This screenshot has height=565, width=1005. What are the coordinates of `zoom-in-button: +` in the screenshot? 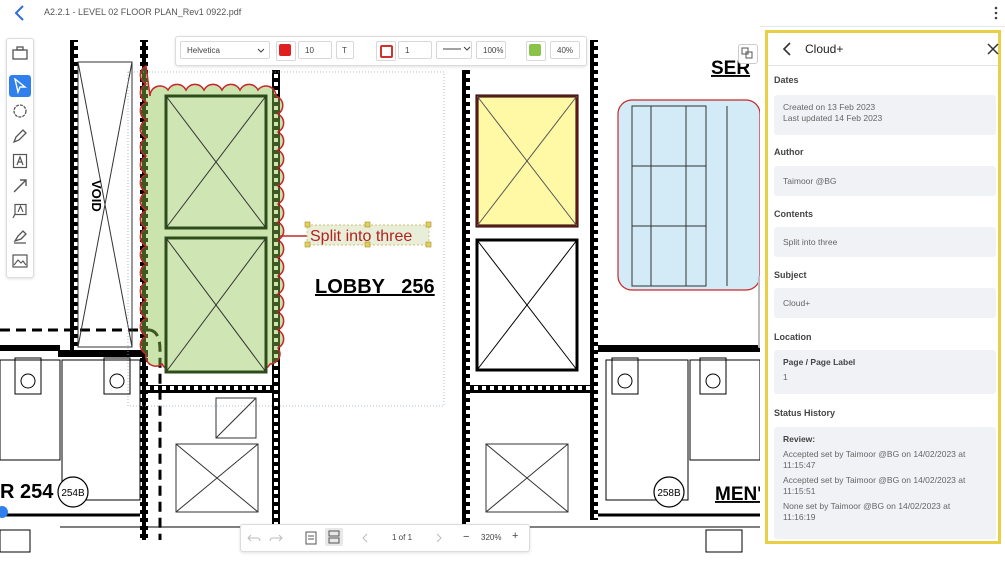 It's located at (515, 536).